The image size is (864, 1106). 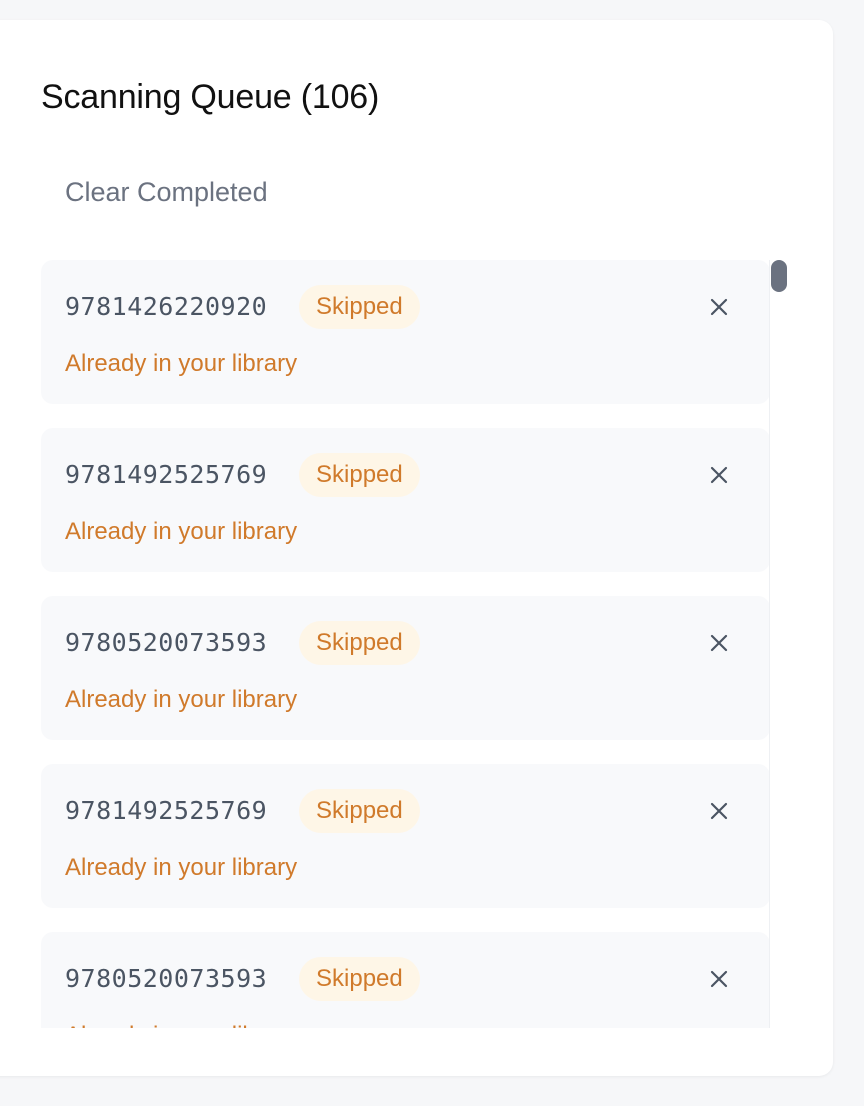 What do you see at coordinates (778, 644) in the screenshot?
I see `queue-scrollbar` at bounding box center [778, 644].